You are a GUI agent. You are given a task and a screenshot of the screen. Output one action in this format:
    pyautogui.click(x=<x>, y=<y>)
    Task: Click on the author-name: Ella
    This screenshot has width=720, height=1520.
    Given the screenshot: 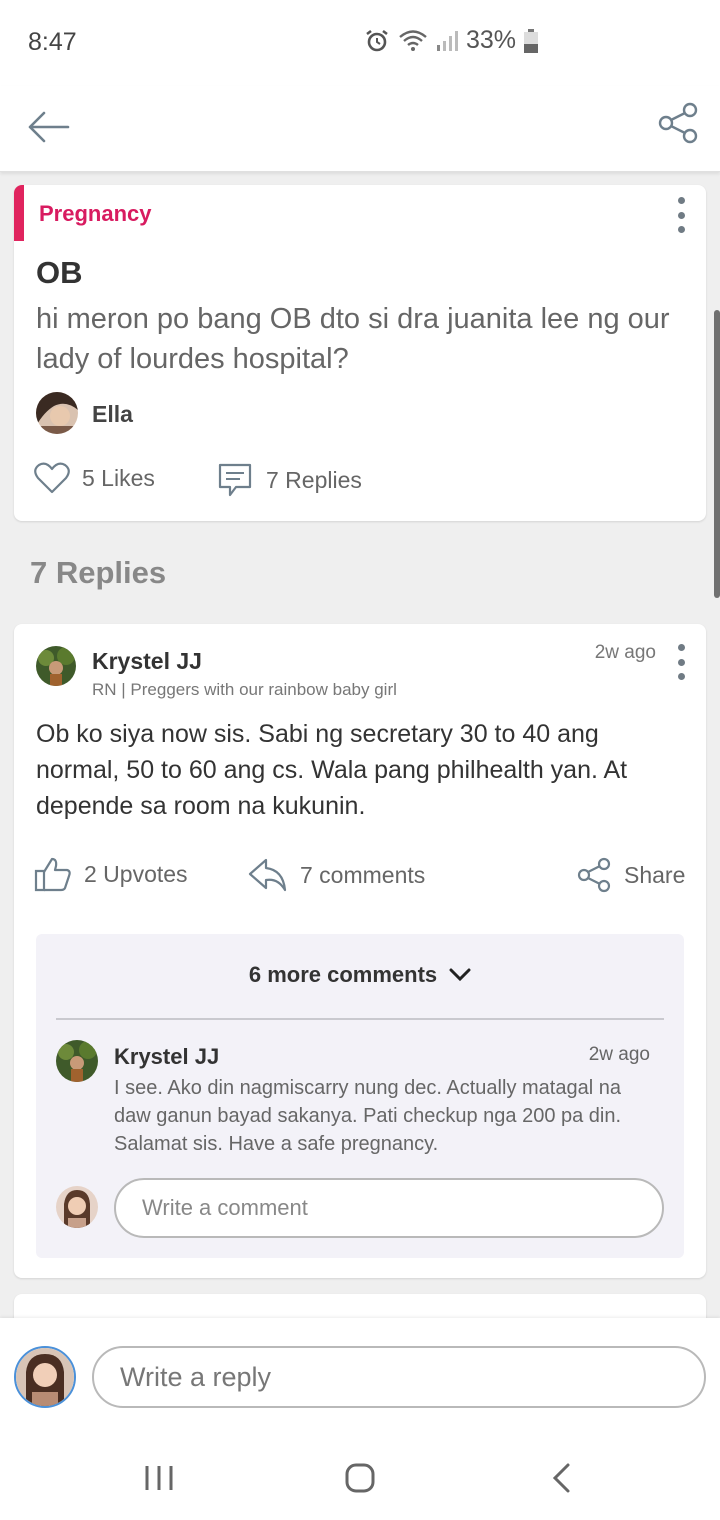 What is the action you would take?
    pyautogui.click(x=112, y=414)
    